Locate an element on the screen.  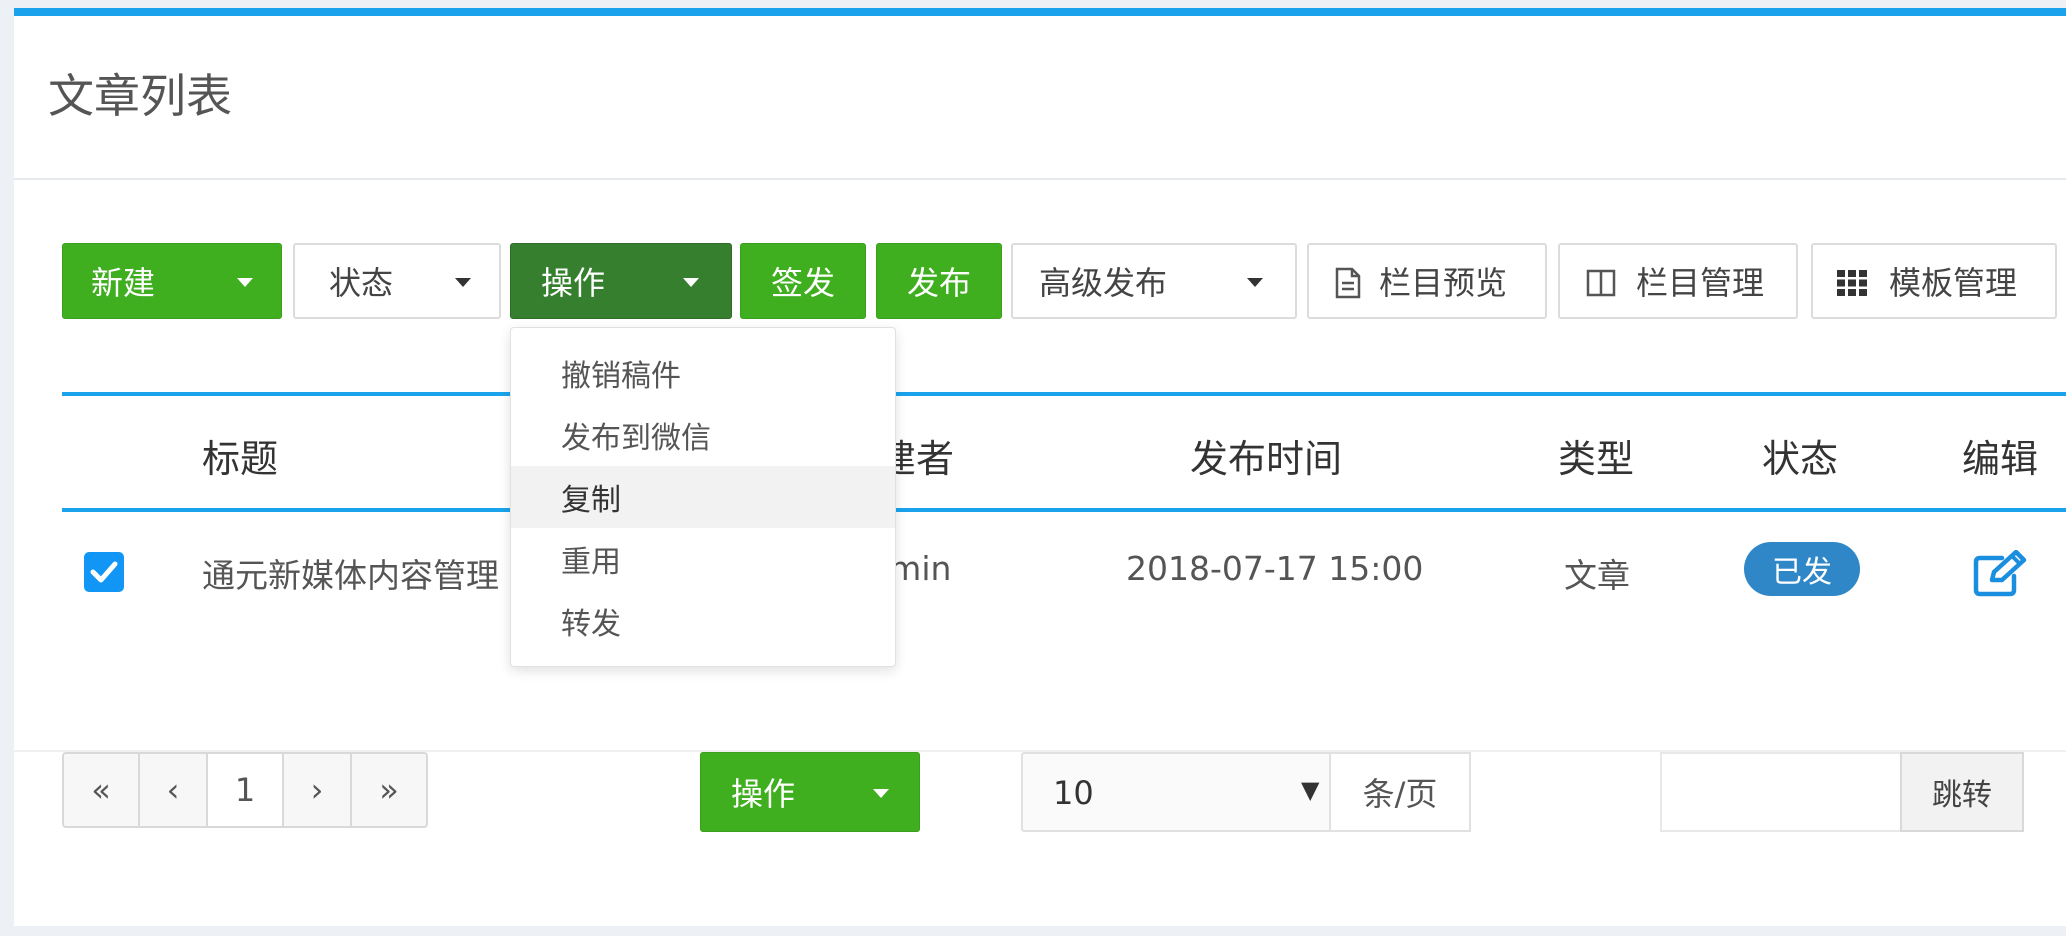
jump-page-input is located at coordinates (1781, 792).